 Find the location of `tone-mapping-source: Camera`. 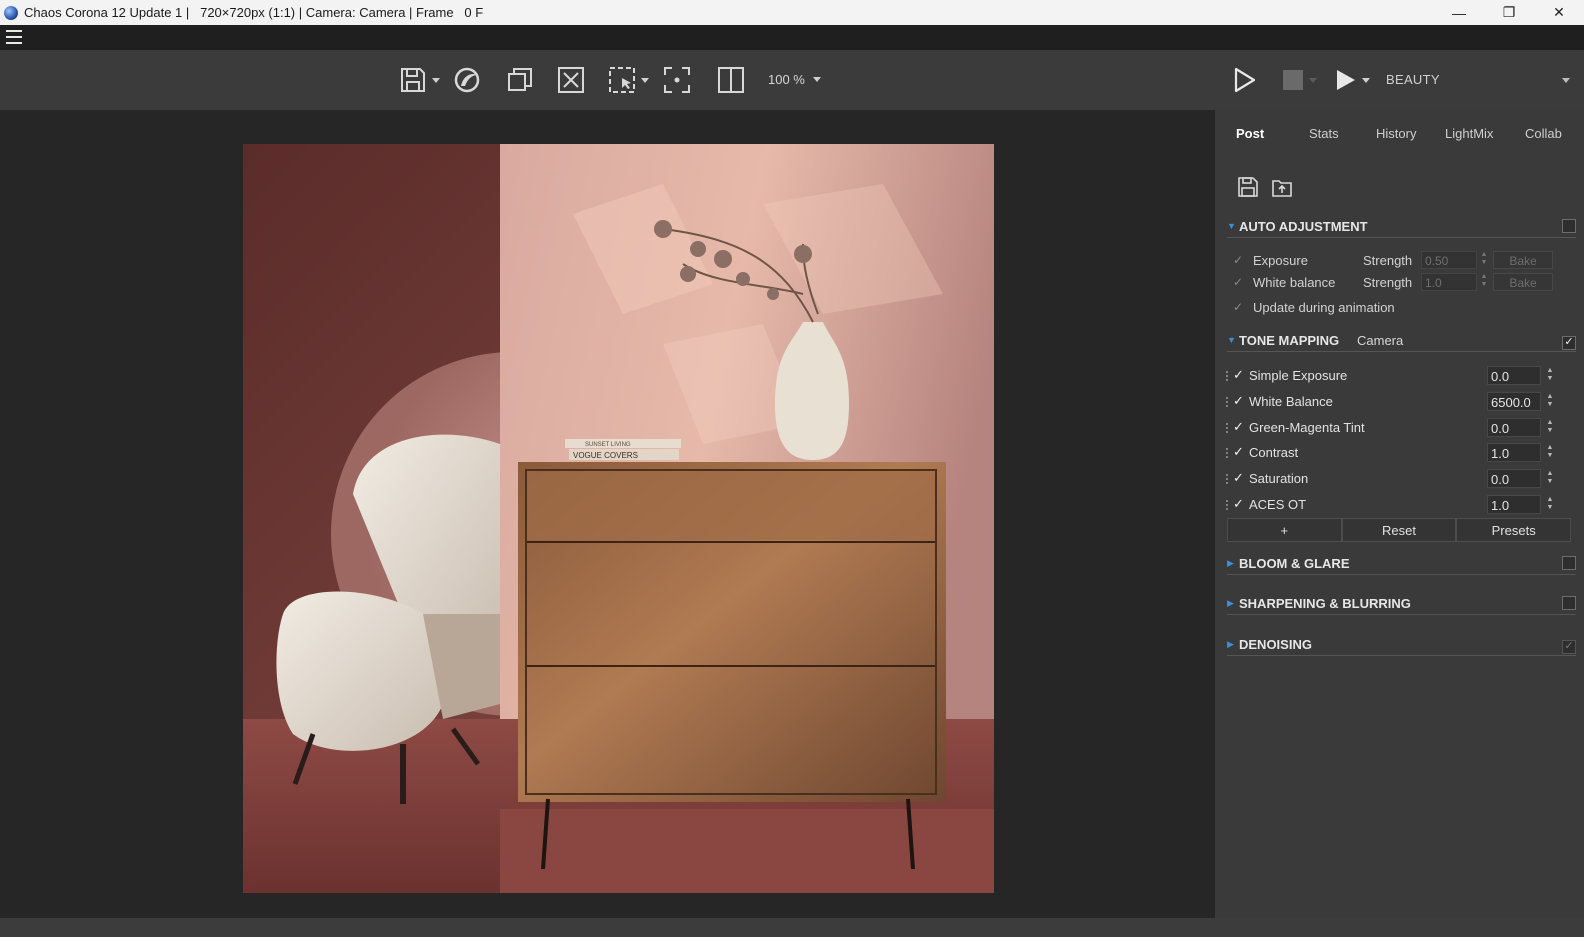

tone-mapping-source: Camera is located at coordinates (1380, 340).